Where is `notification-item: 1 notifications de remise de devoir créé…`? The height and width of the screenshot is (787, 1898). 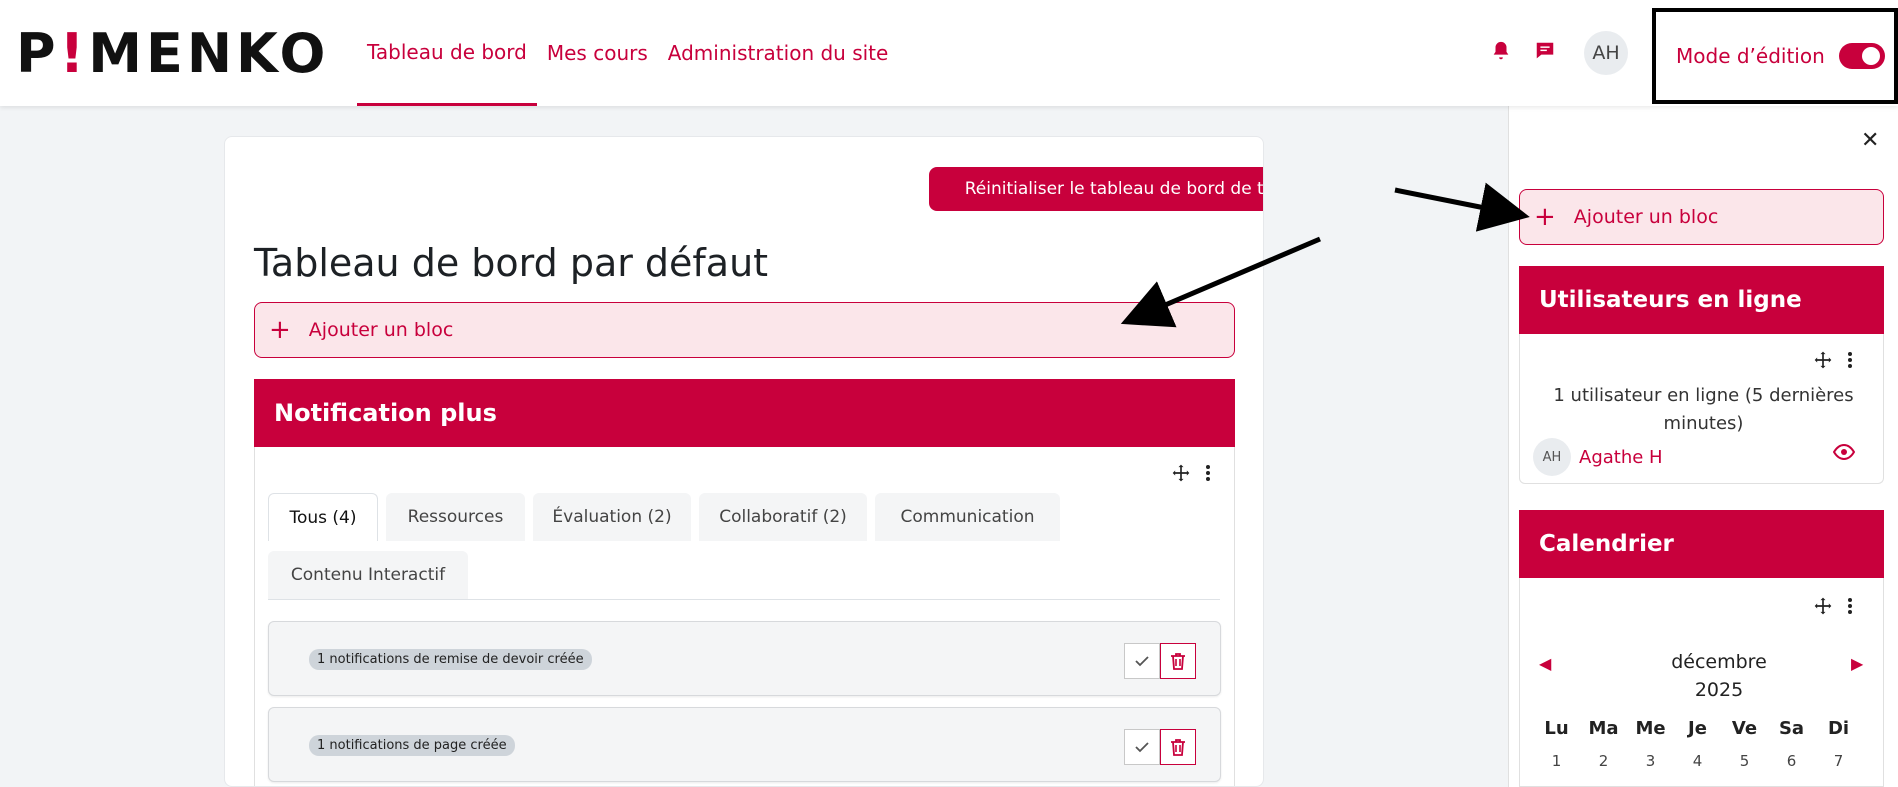
notification-item: 1 notifications de remise de devoir créé… is located at coordinates (744, 658).